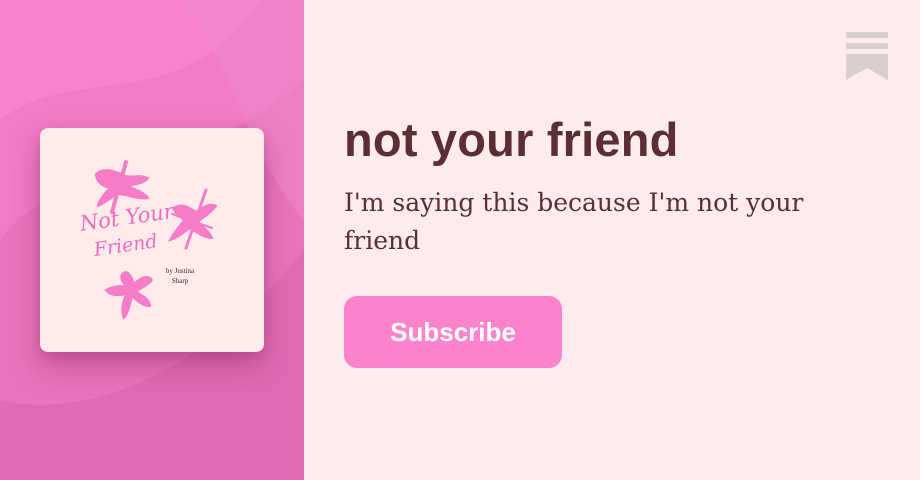 The height and width of the screenshot is (480, 920). I want to click on subscribe-button: Subscribe, so click(453, 332).